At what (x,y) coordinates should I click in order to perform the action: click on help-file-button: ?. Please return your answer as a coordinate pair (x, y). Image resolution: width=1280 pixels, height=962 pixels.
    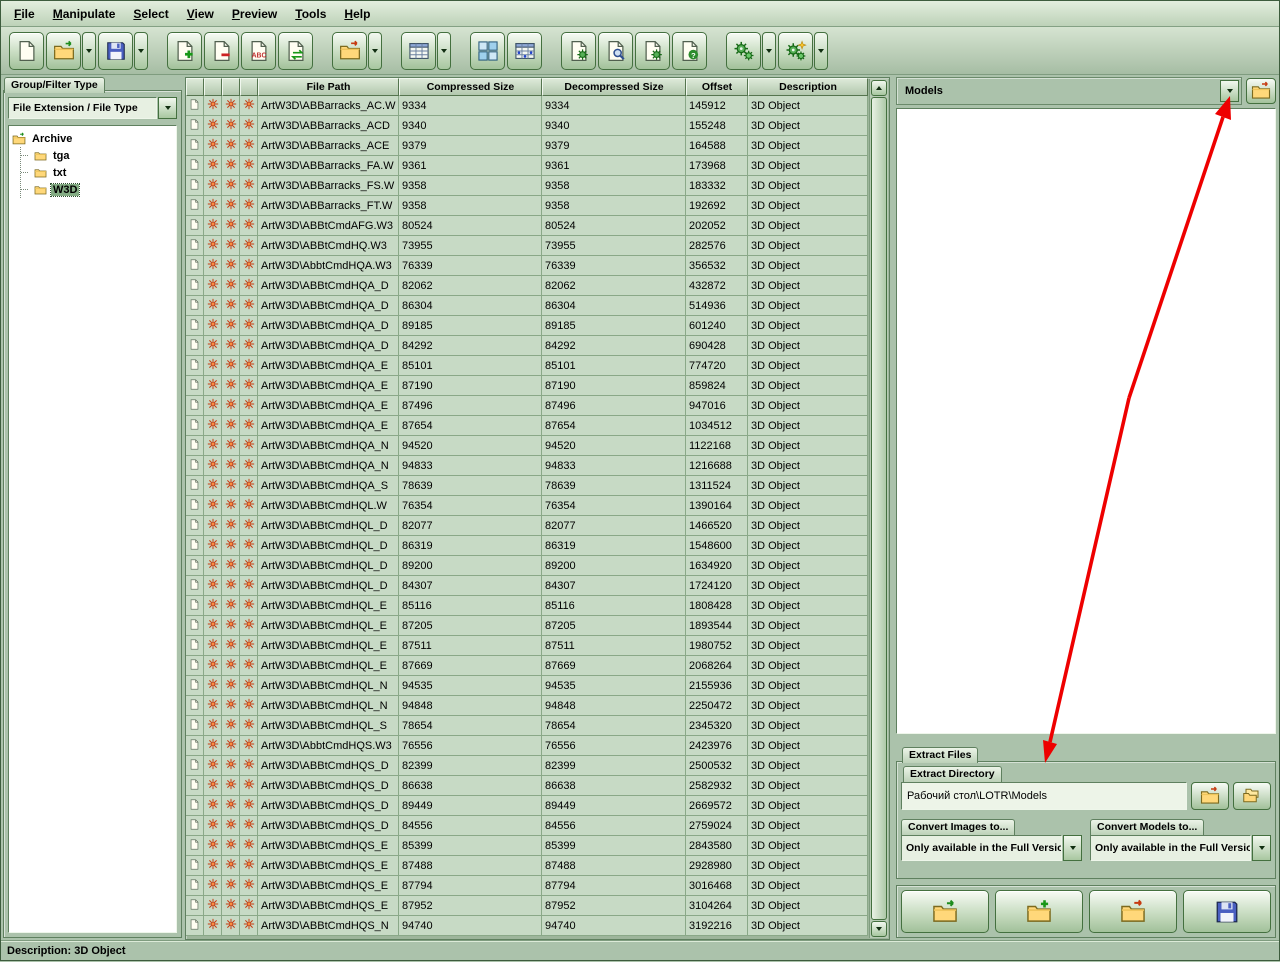
    Looking at the image, I should click on (689, 50).